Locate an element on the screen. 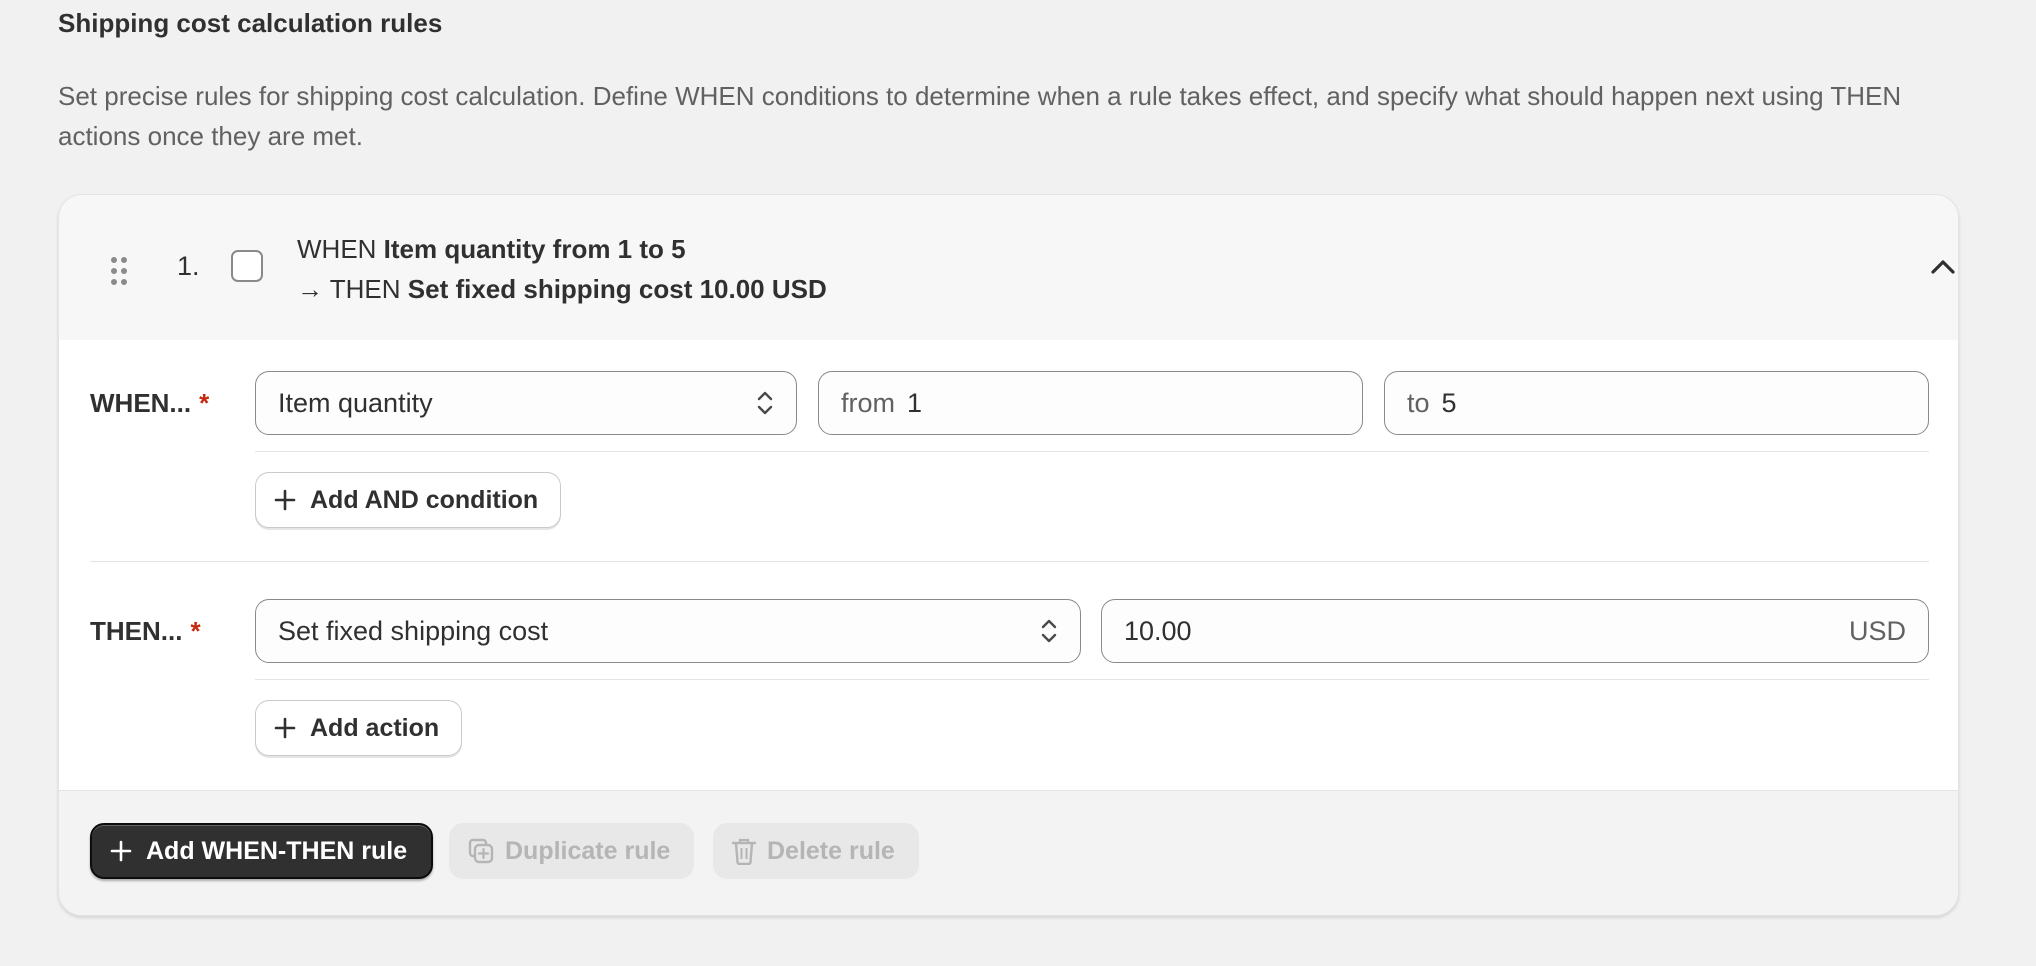  condition-select-value: Item quantity is located at coordinates (355, 402).